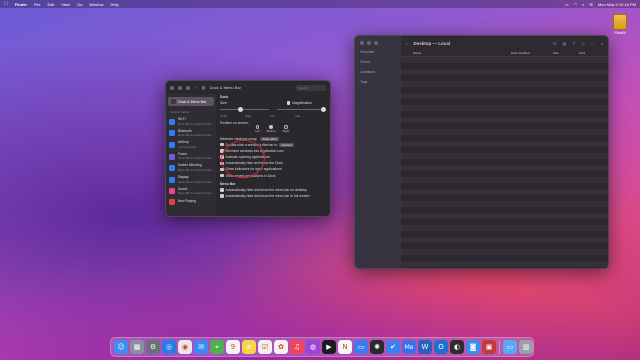 The image size is (640, 360). I want to click on news-icon: N, so click(345, 347).